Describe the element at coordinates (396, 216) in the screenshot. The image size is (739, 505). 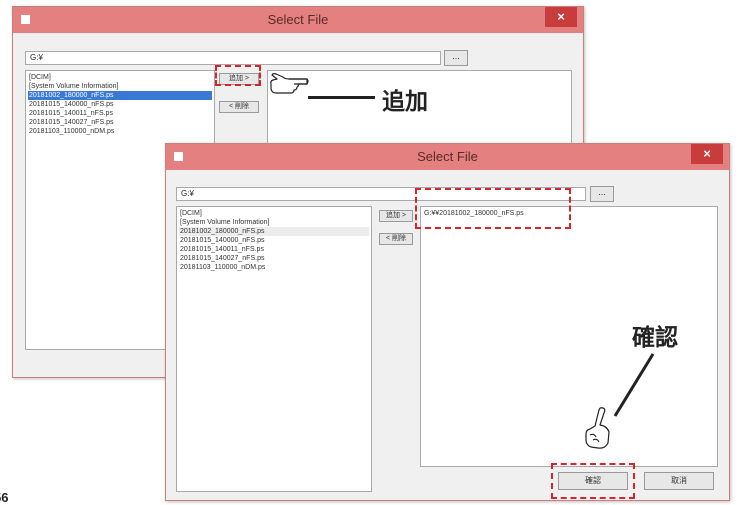
I see `add-button: 追加 >` at that location.